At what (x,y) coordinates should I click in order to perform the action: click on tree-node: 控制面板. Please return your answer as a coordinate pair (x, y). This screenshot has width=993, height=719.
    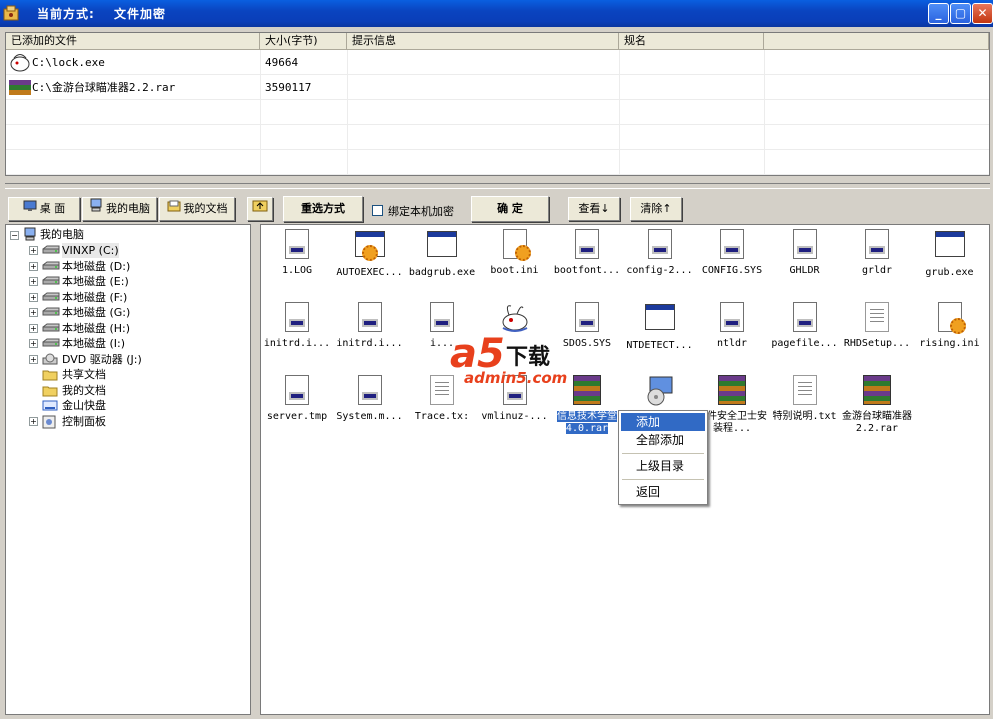
    Looking at the image, I should click on (84, 421).